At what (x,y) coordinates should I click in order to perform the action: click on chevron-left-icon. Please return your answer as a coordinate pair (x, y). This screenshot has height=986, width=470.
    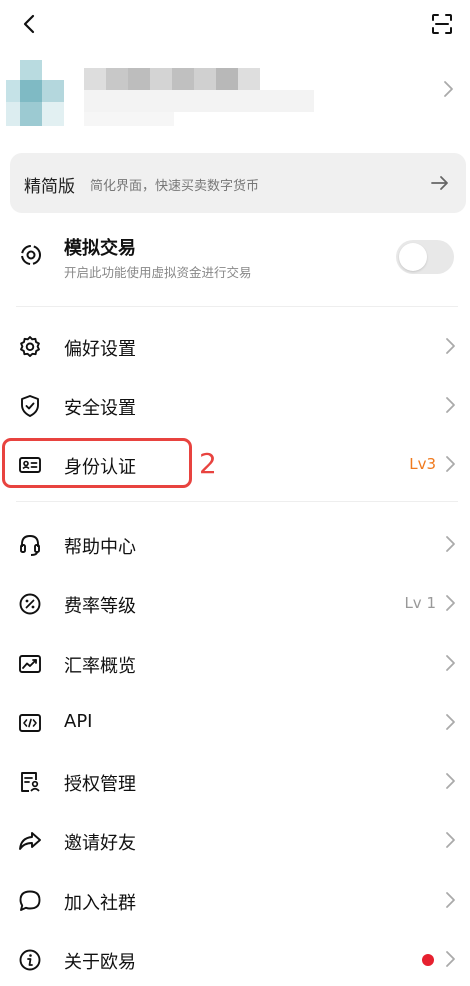
    Looking at the image, I should click on (29, 24).